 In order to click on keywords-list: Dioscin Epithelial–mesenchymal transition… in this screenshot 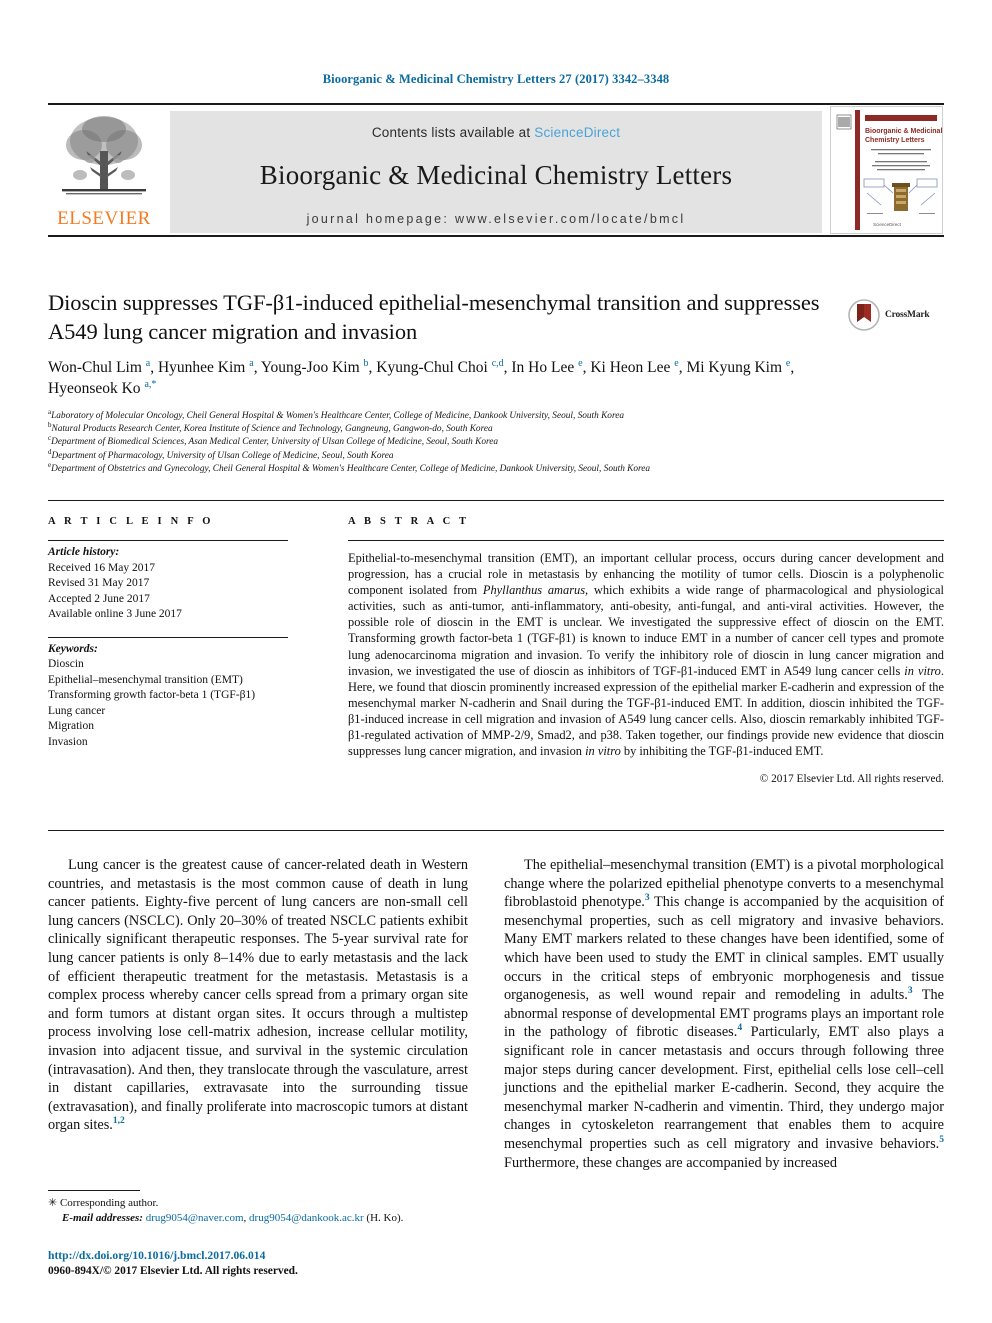, I will do `click(168, 703)`.